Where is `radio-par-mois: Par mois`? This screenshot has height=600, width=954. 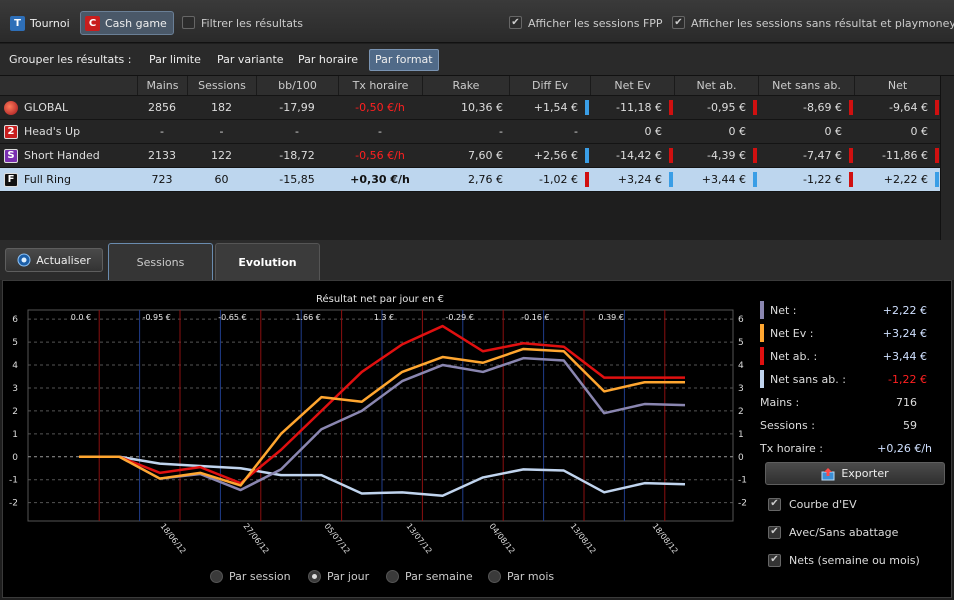
radio-par-mois: Par mois is located at coordinates (521, 576).